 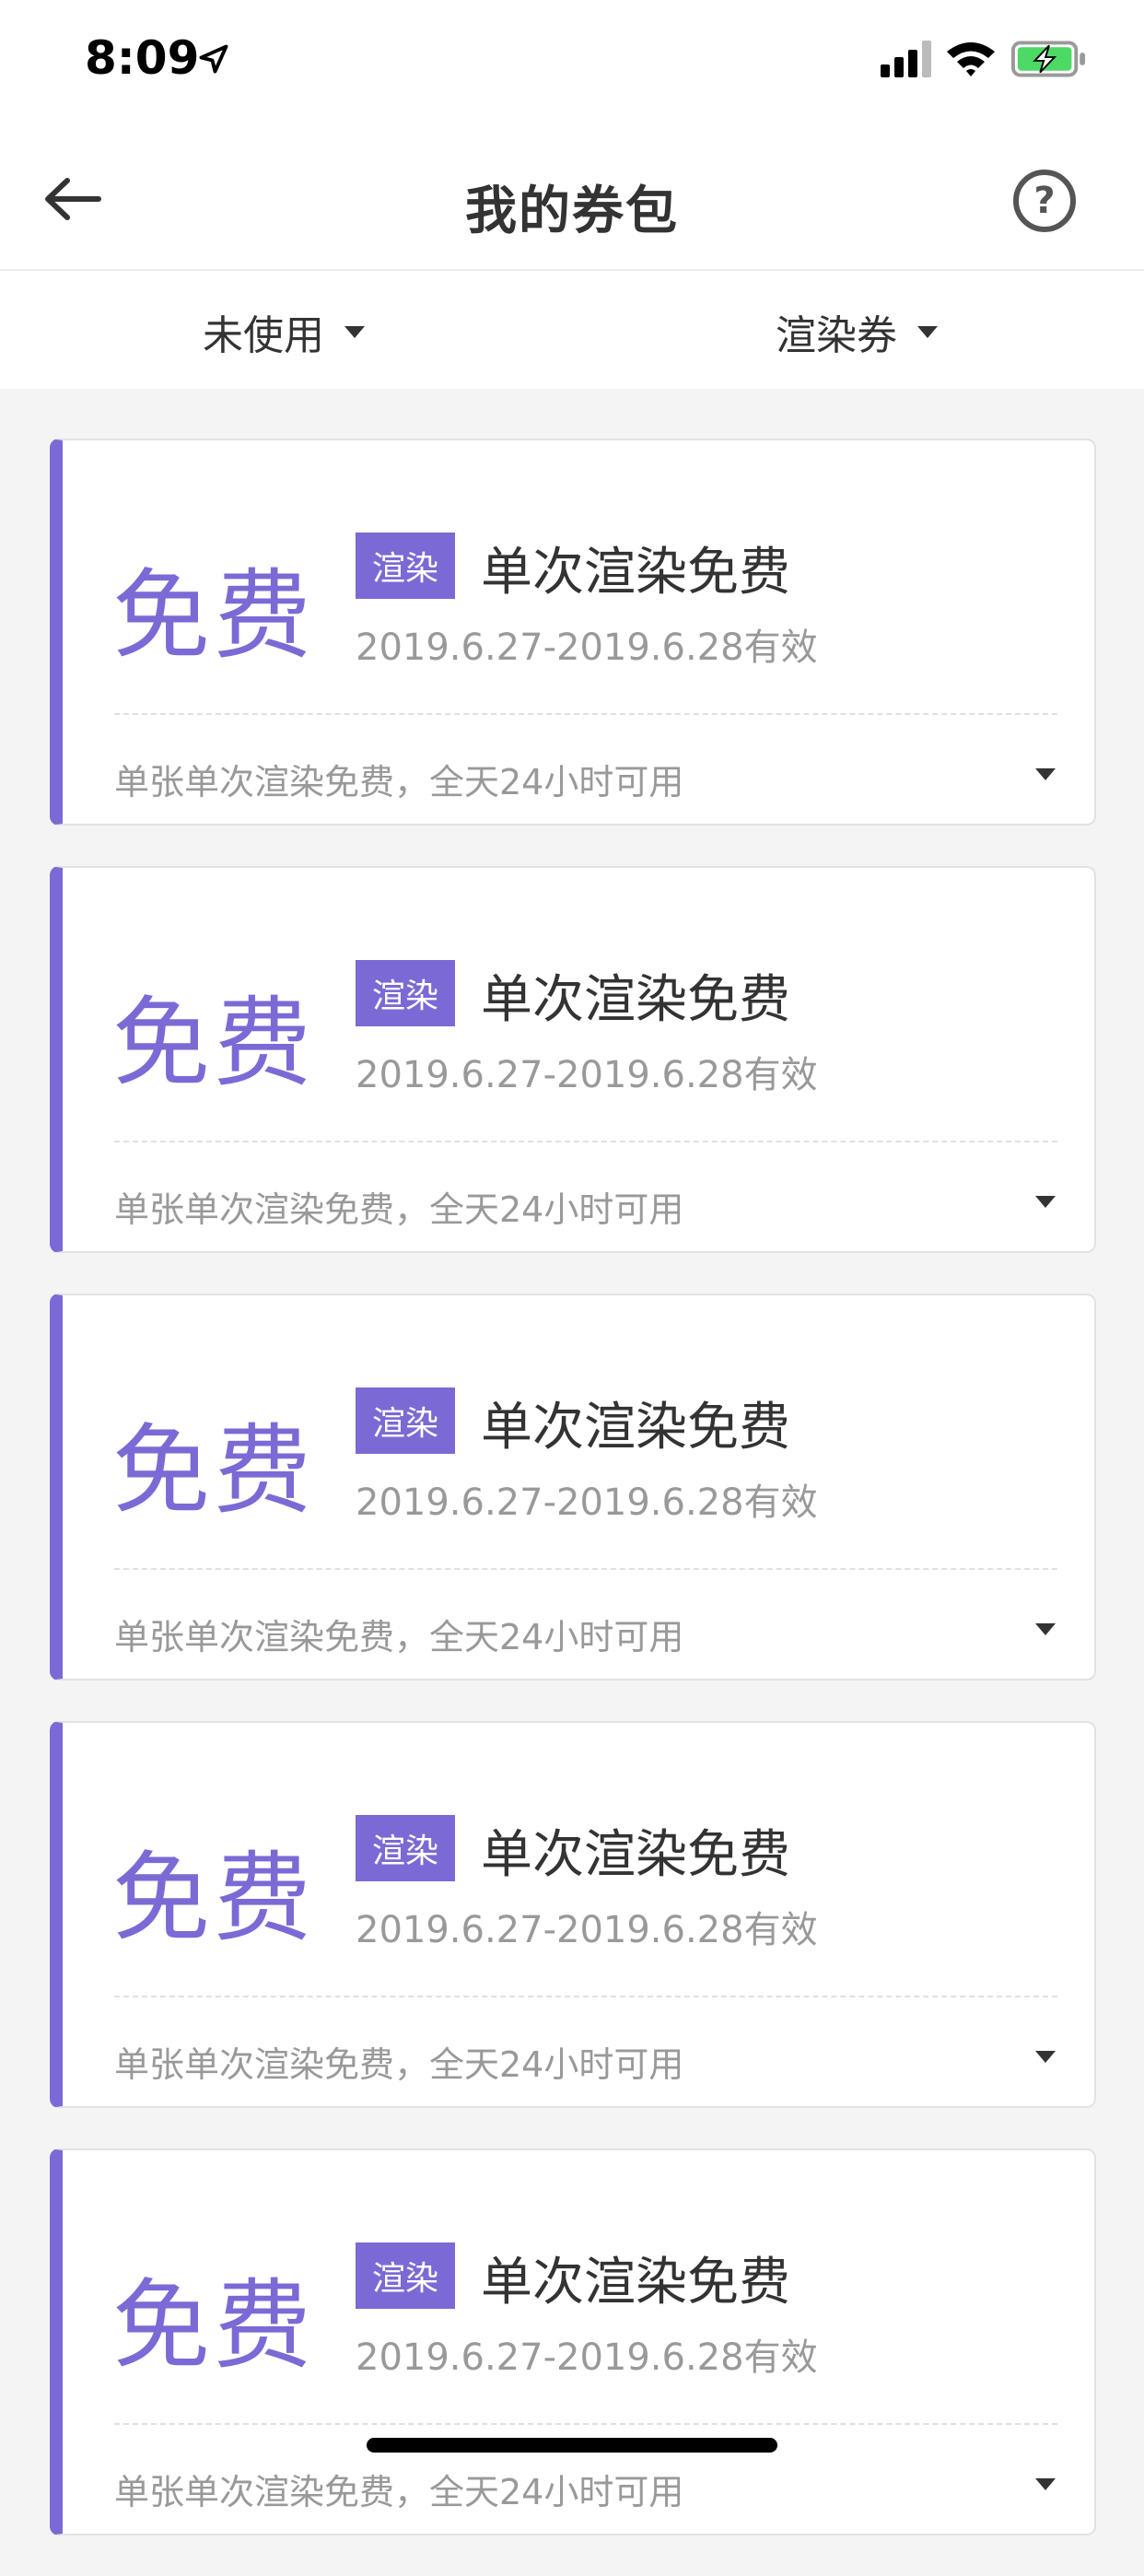 I want to click on cellular-signal-icon, so click(x=906, y=59).